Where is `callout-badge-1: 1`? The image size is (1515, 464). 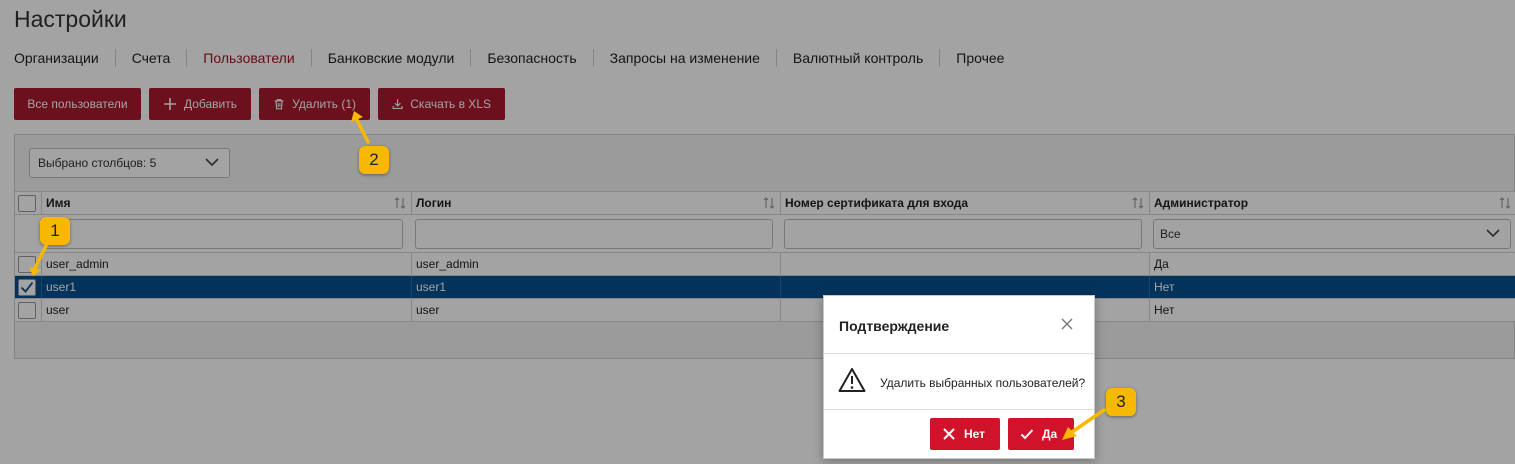
callout-badge-1: 1 is located at coordinates (55, 231).